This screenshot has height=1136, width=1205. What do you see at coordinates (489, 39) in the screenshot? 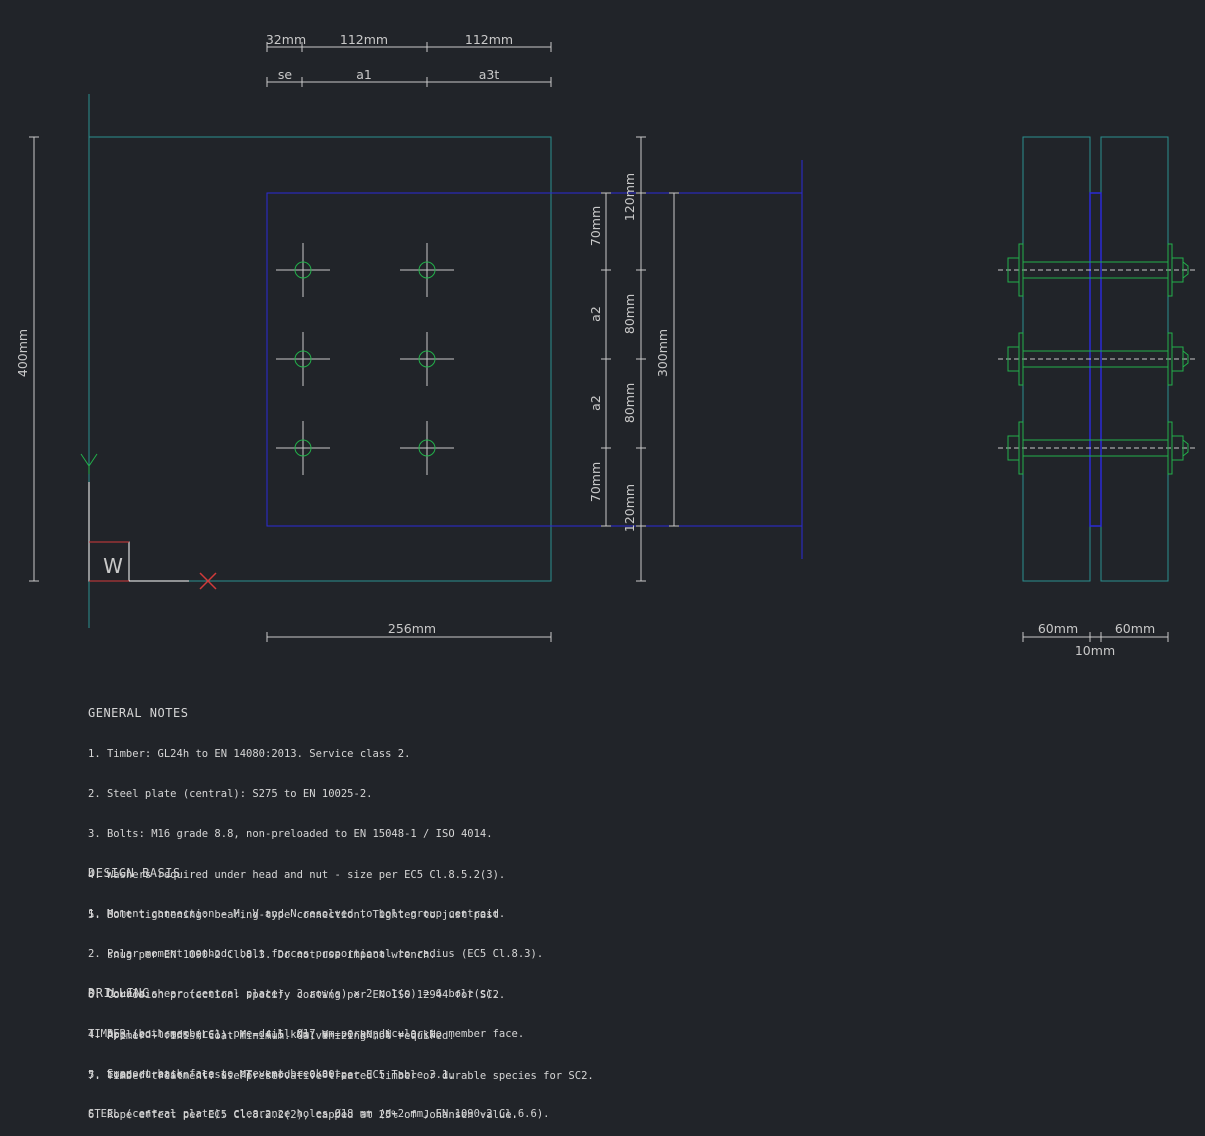
I see `dim-a3t: 112mm` at bounding box center [489, 39].